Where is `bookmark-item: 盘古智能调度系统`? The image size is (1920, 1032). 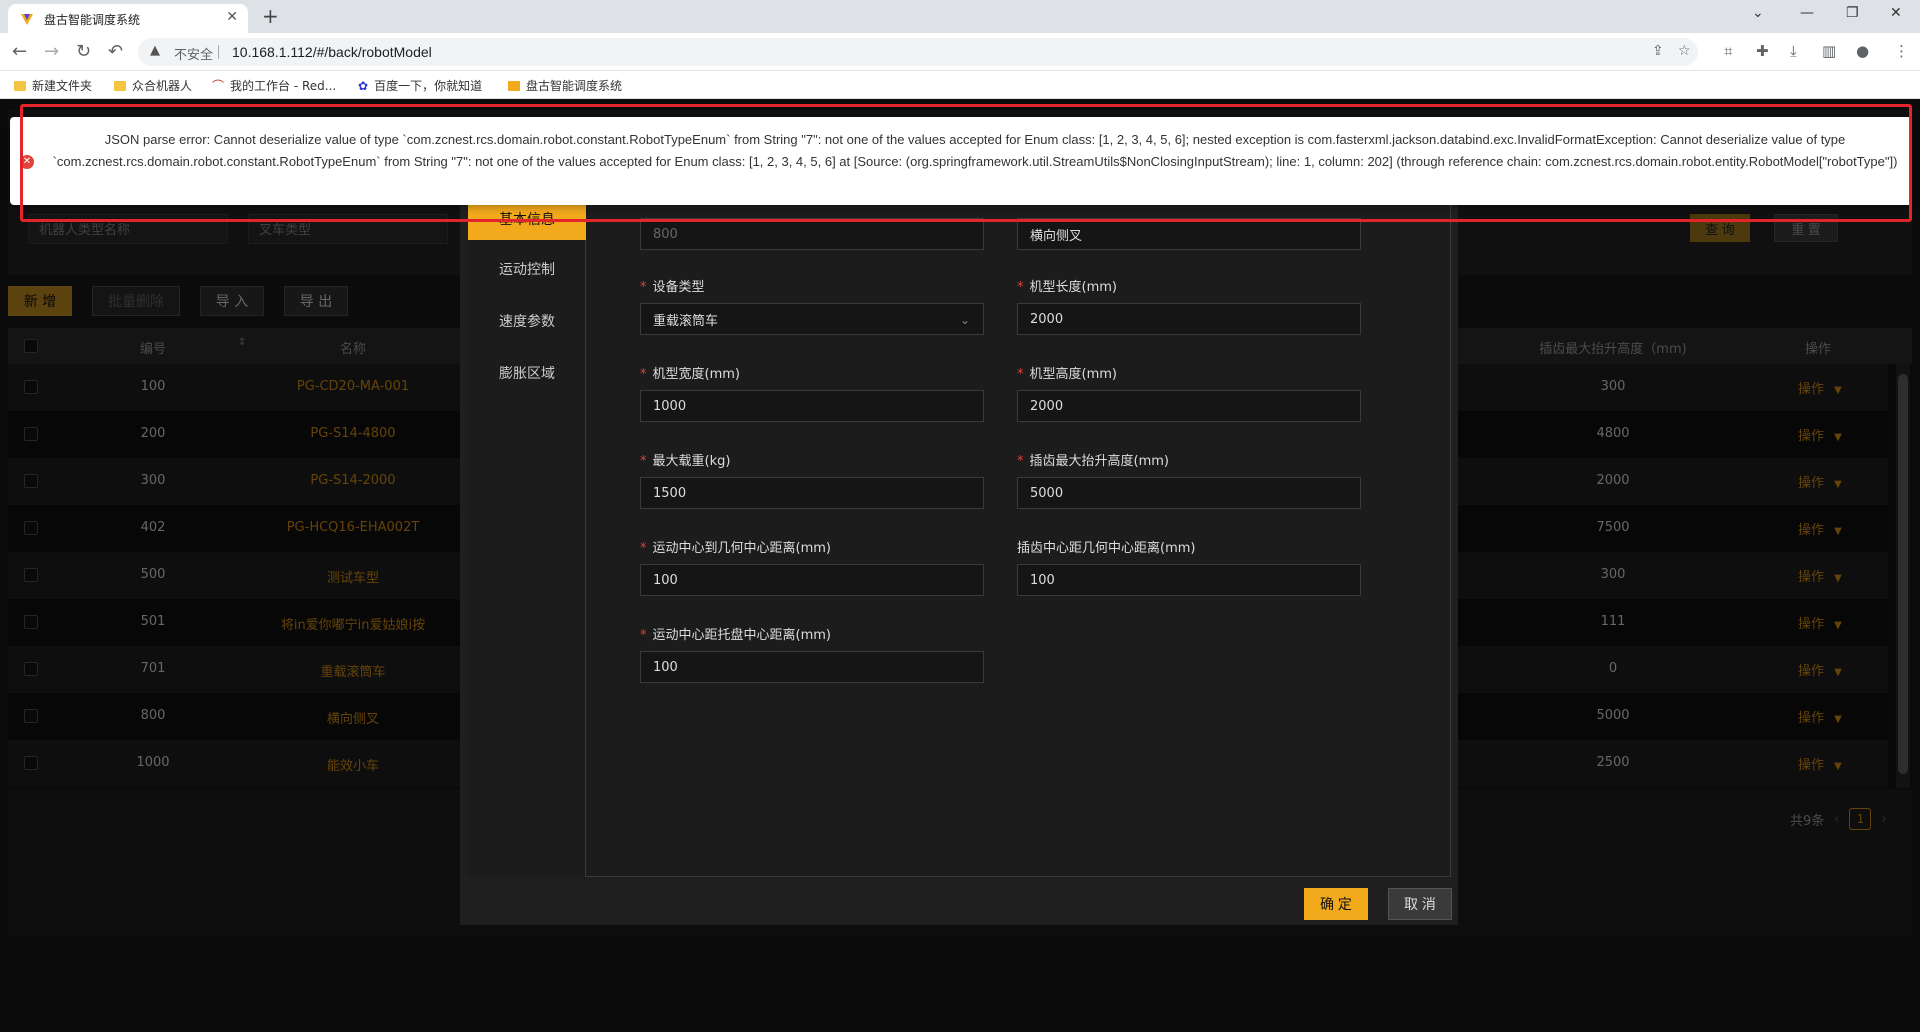
bookmark-item: 盘古智能调度系统 is located at coordinates (565, 85).